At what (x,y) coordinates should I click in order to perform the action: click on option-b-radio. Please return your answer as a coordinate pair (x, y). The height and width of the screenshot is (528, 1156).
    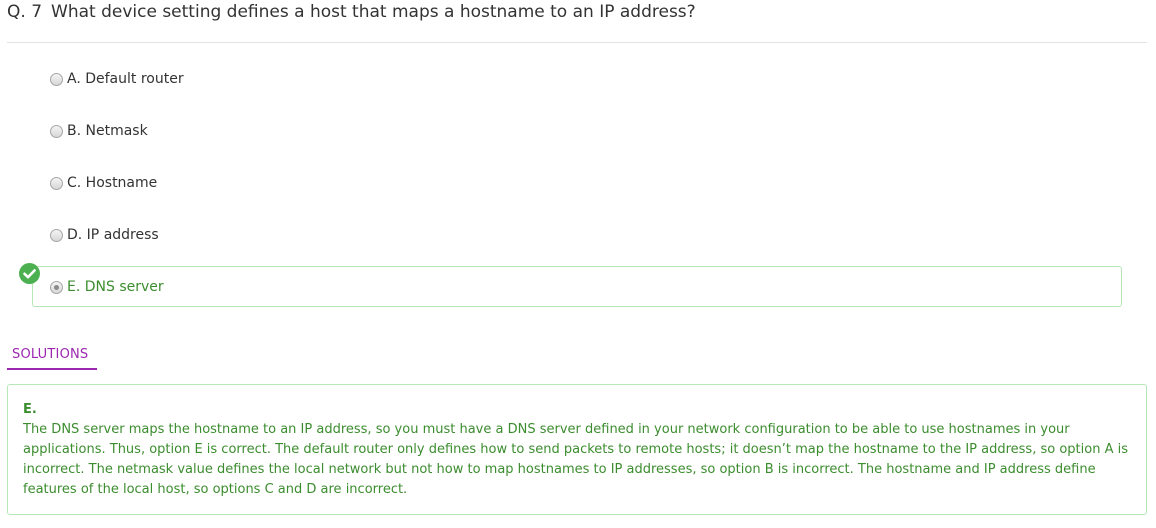
    Looking at the image, I should click on (56, 131).